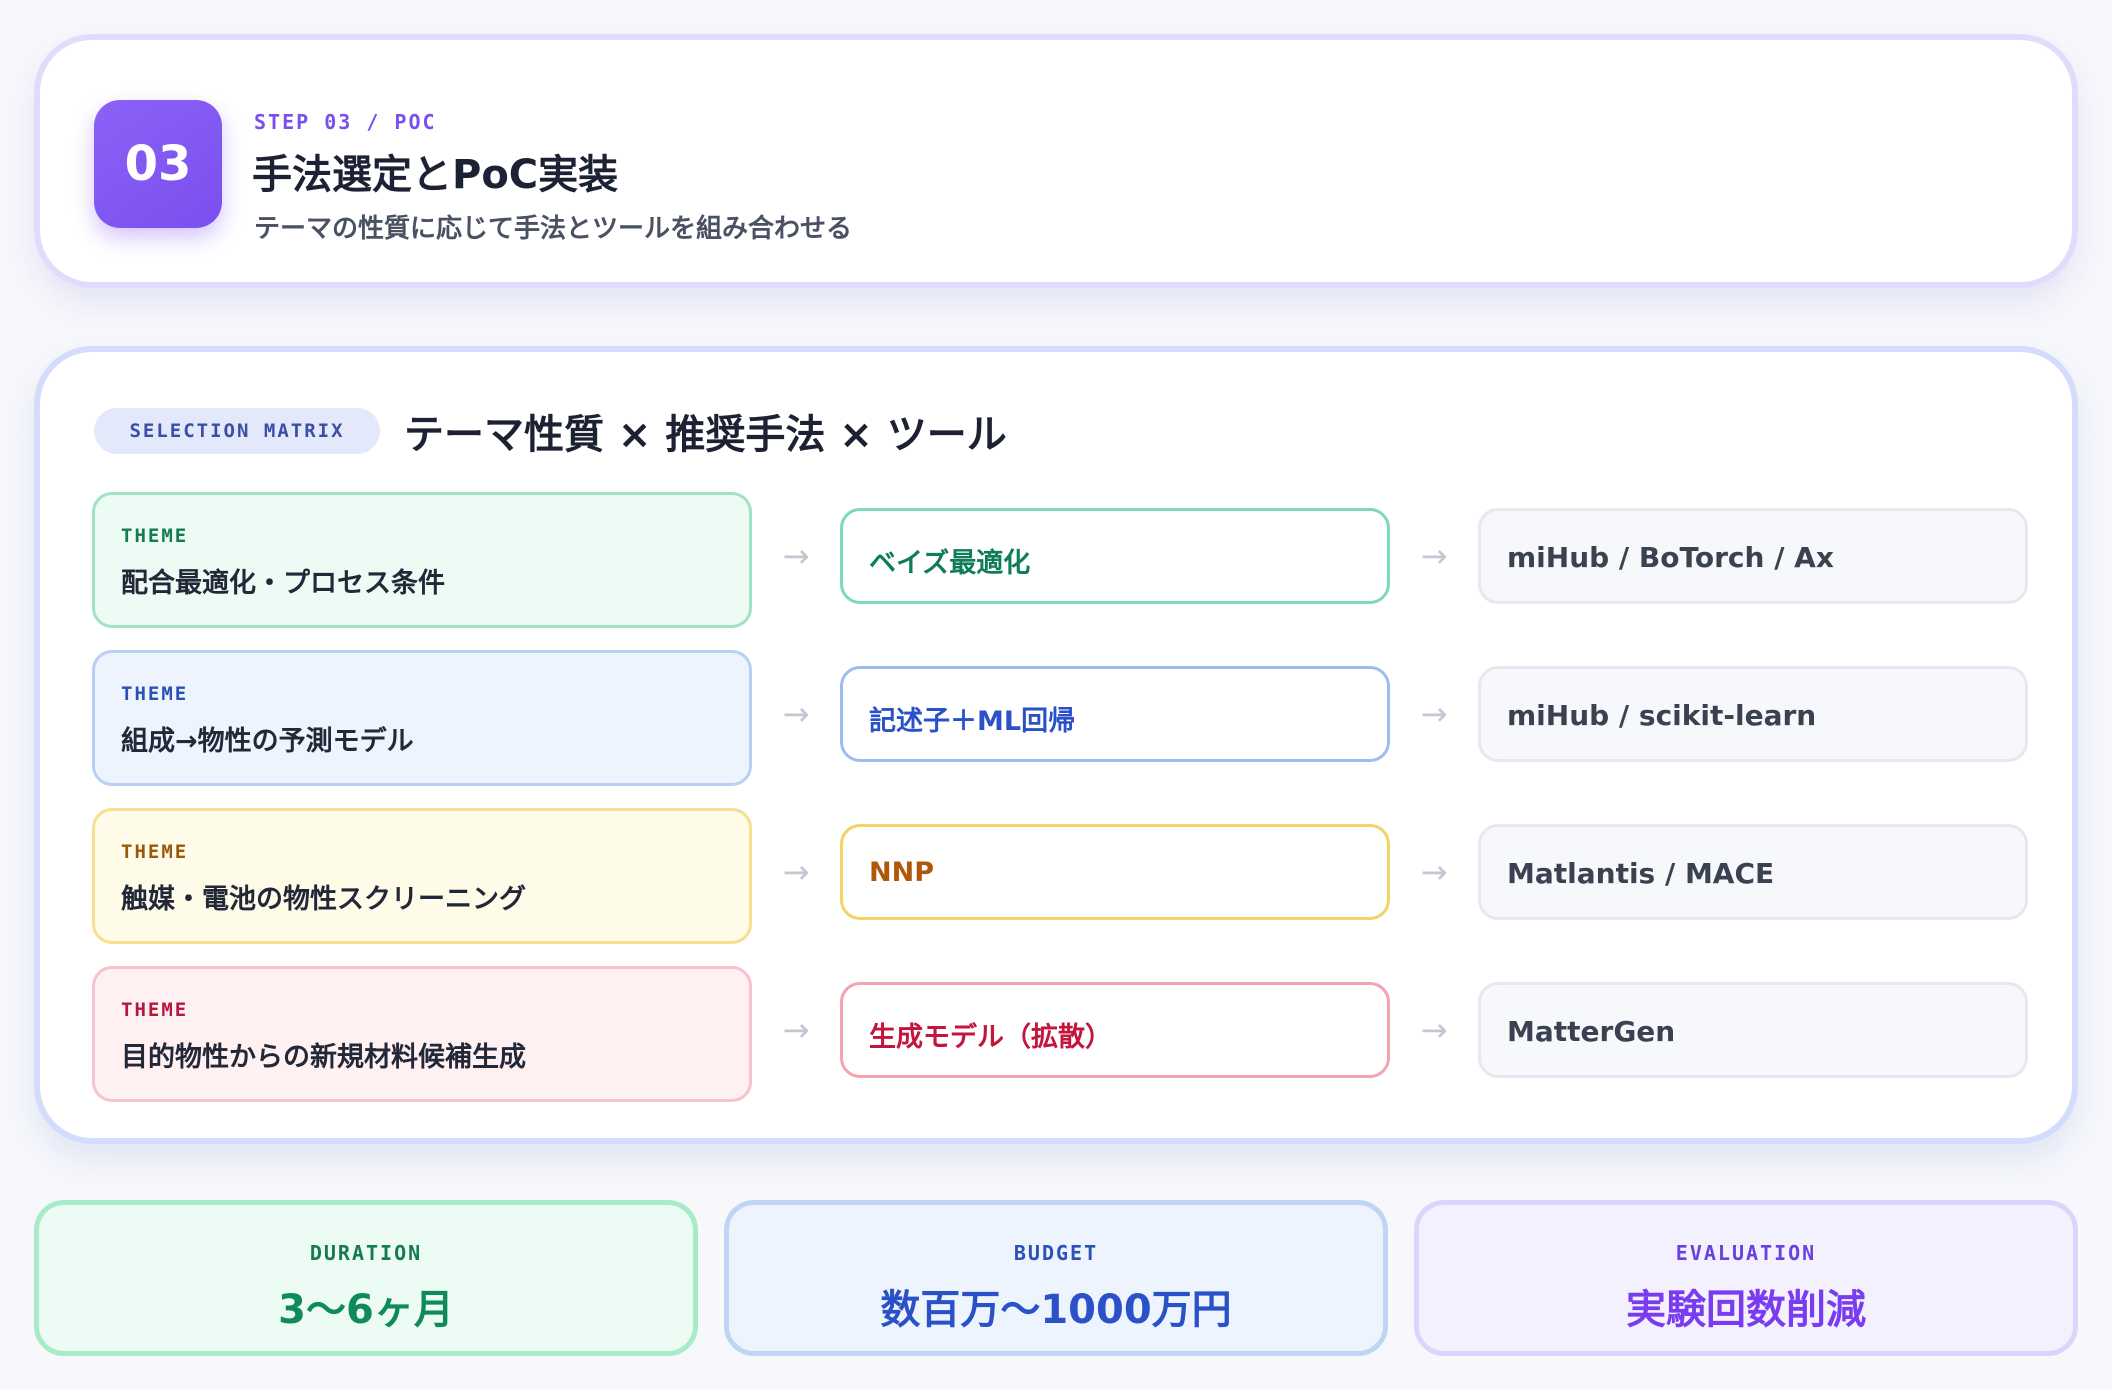 The width and height of the screenshot is (2112, 1390). Describe the element at coordinates (1746, 1310) in the screenshot. I see `evaluation-value: 実験回数削減` at that location.